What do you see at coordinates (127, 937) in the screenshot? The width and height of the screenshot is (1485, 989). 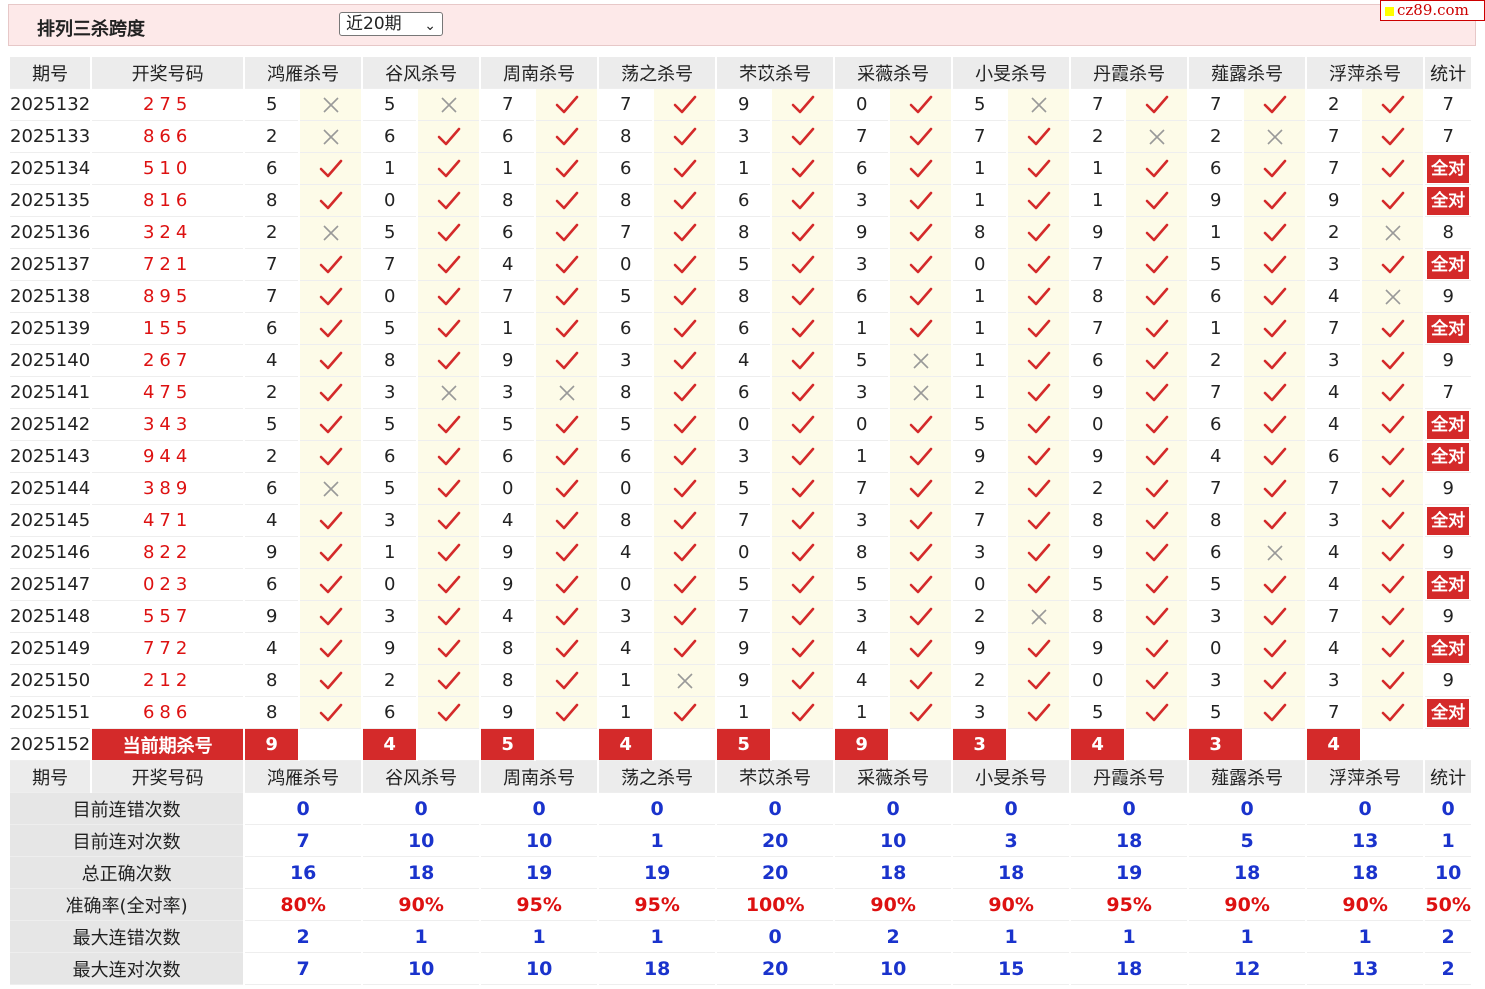 I see `summary-label: 最大连错次数` at bounding box center [127, 937].